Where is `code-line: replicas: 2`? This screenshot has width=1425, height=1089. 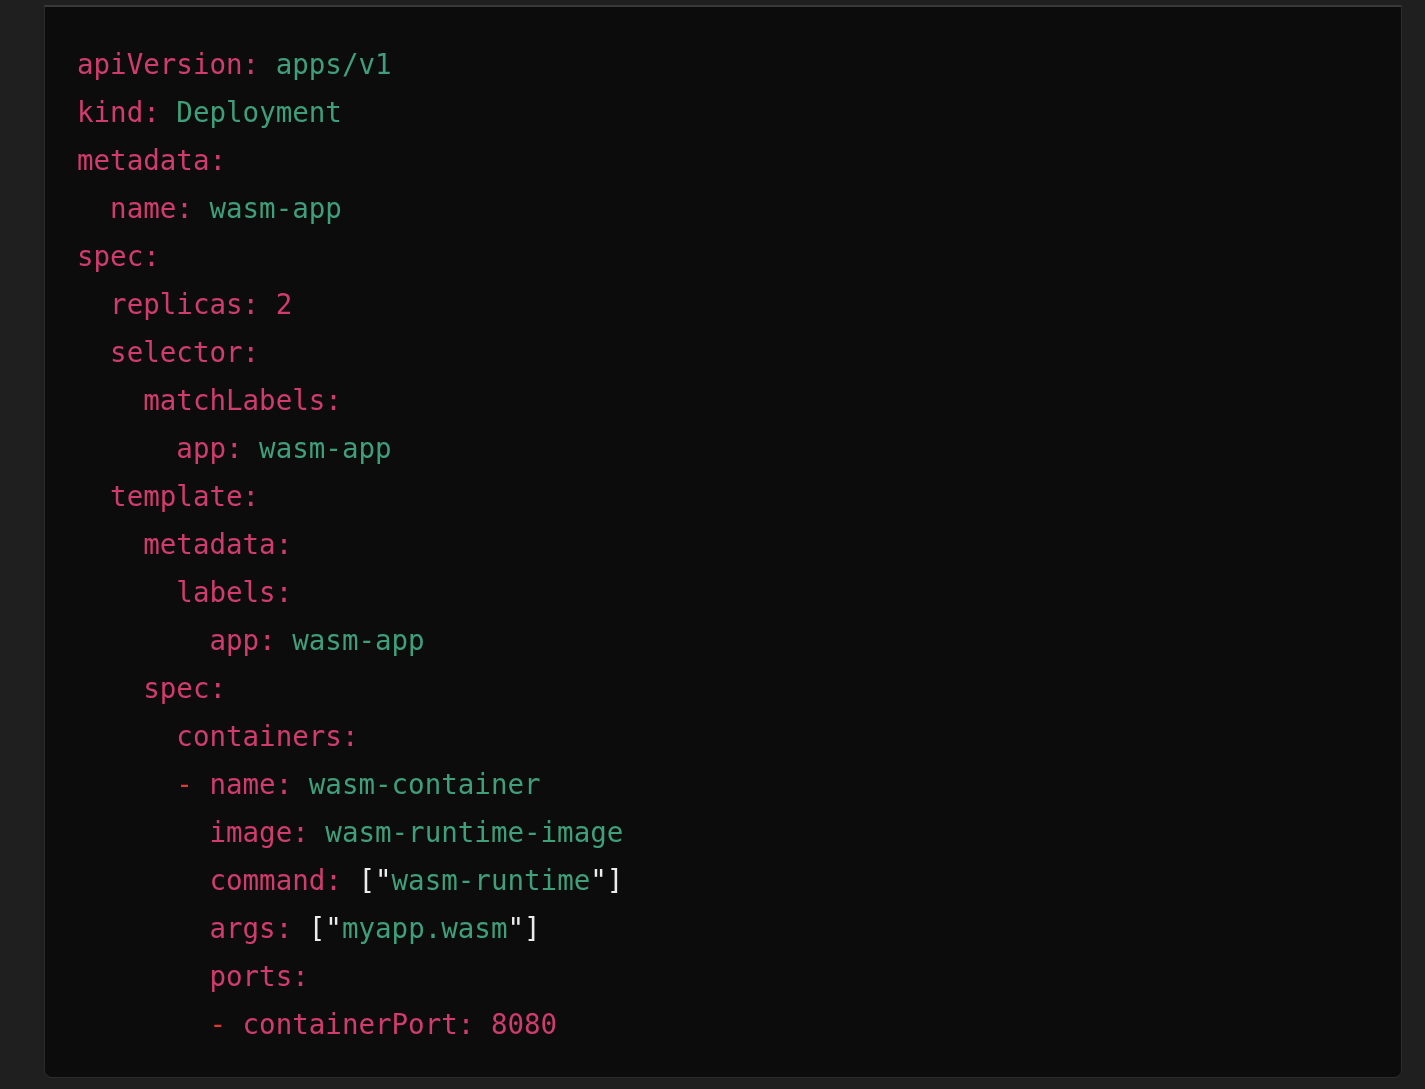 code-line: replicas: 2 is located at coordinates (201, 304).